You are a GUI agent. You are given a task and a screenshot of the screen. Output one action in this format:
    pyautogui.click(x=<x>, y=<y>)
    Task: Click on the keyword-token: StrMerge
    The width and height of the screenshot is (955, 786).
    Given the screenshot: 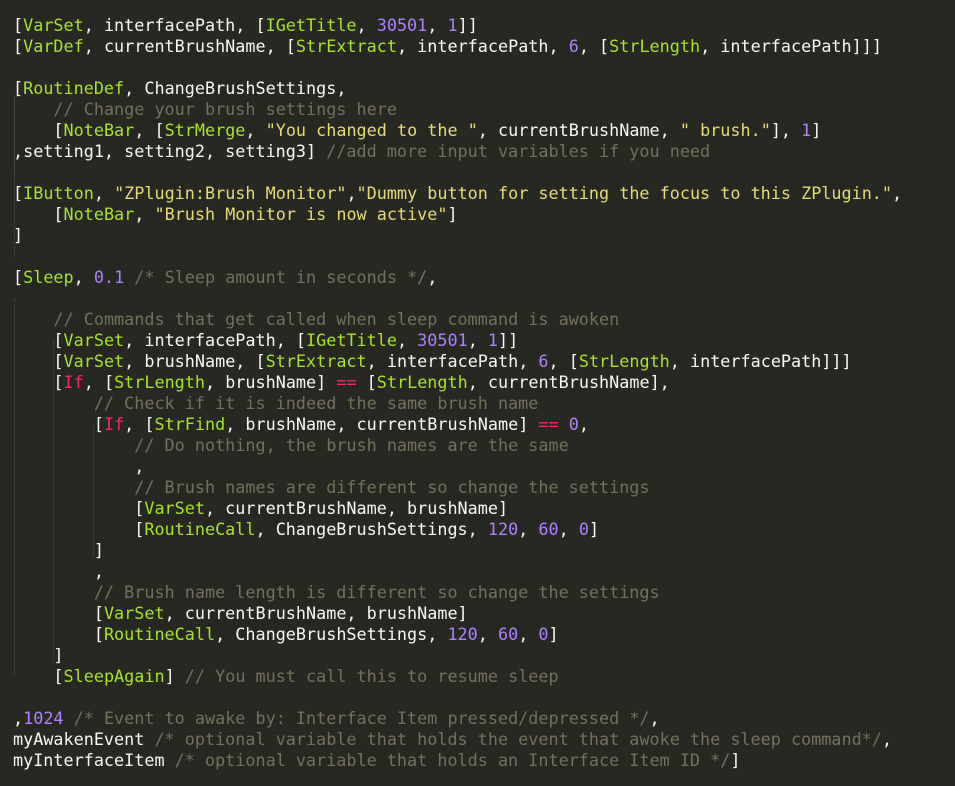 What is the action you would take?
    pyautogui.click(x=205, y=130)
    